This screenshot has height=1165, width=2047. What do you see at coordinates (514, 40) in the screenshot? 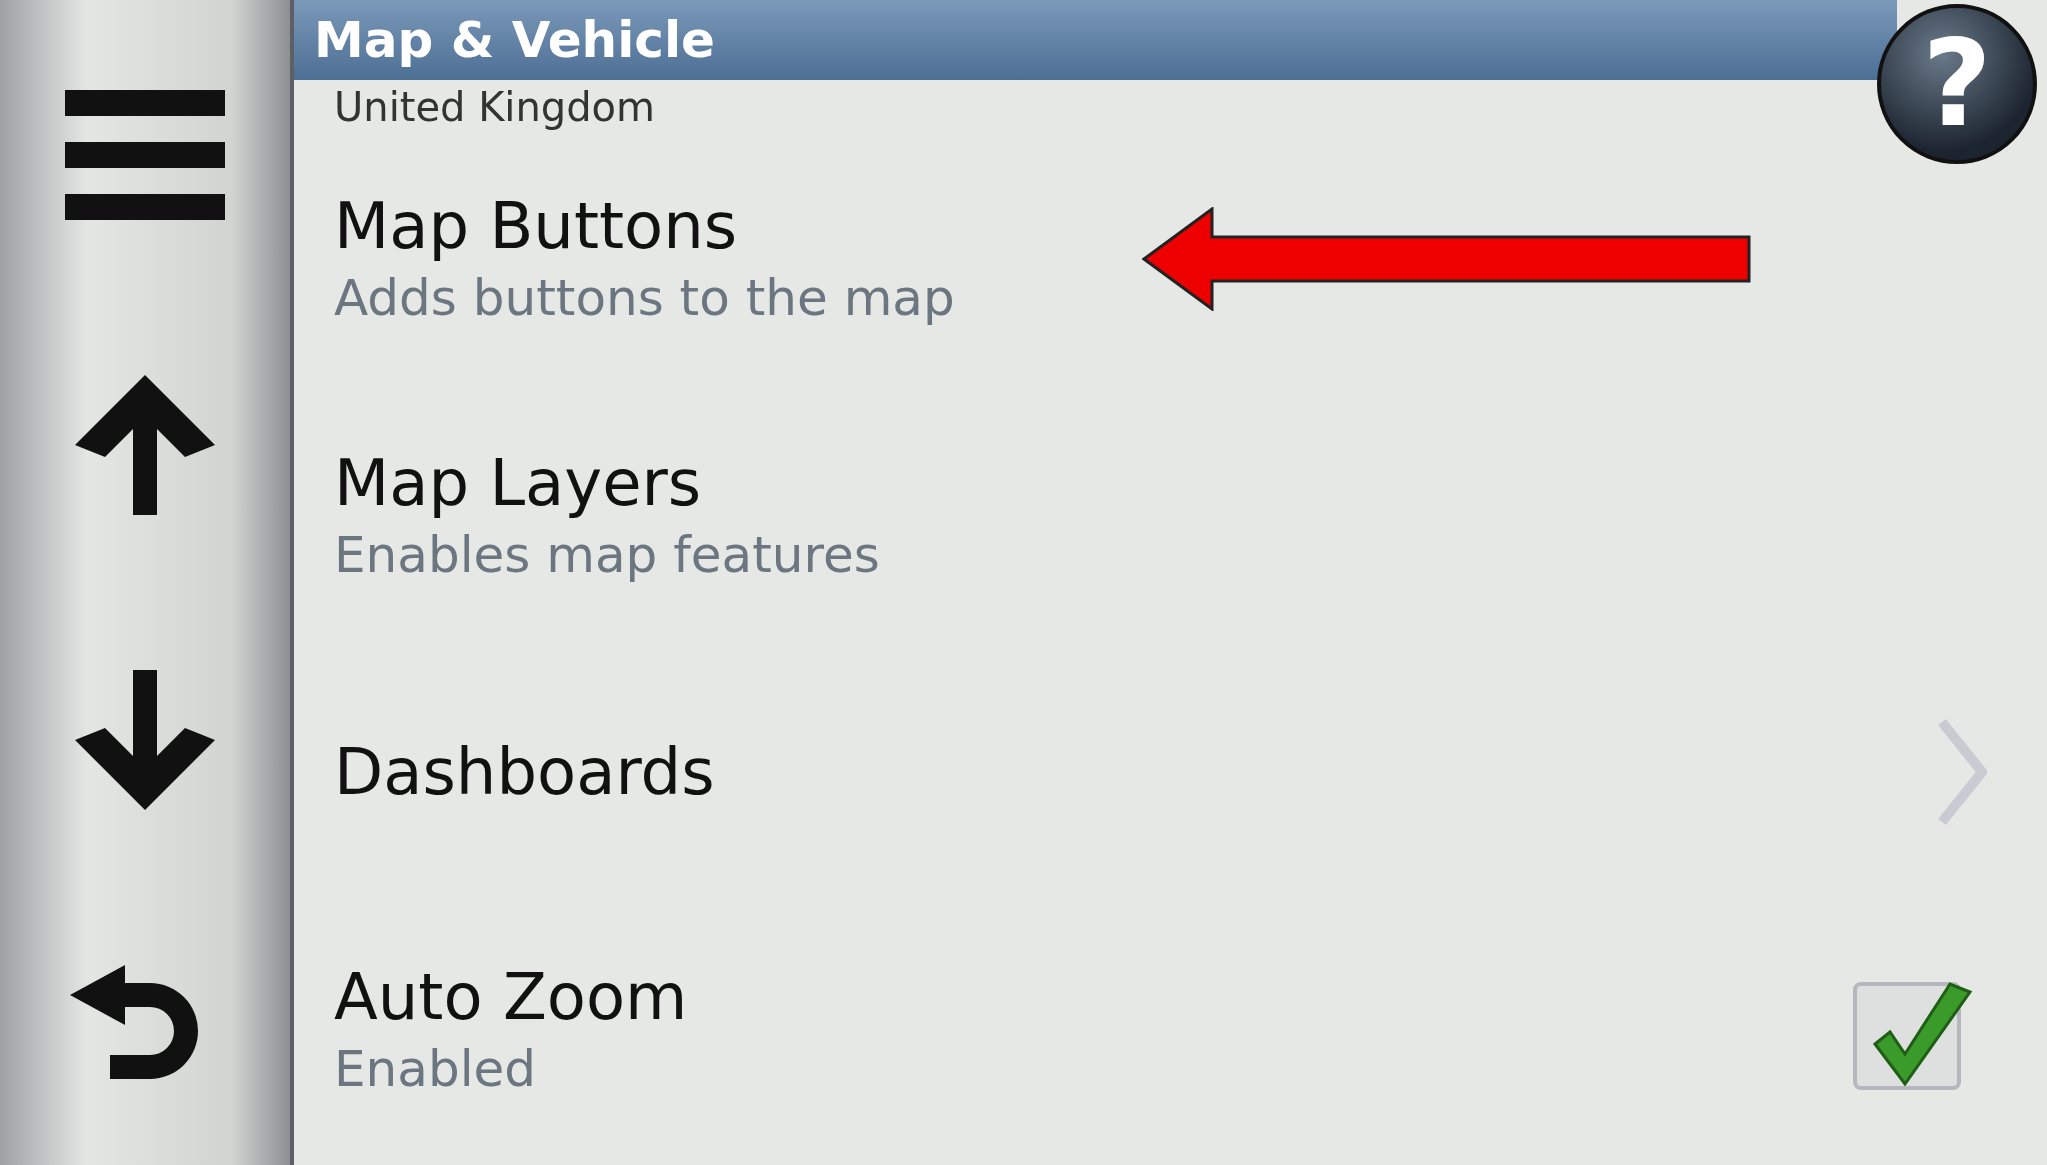
I see `screen-title: Map & Vehicle` at bounding box center [514, 40].